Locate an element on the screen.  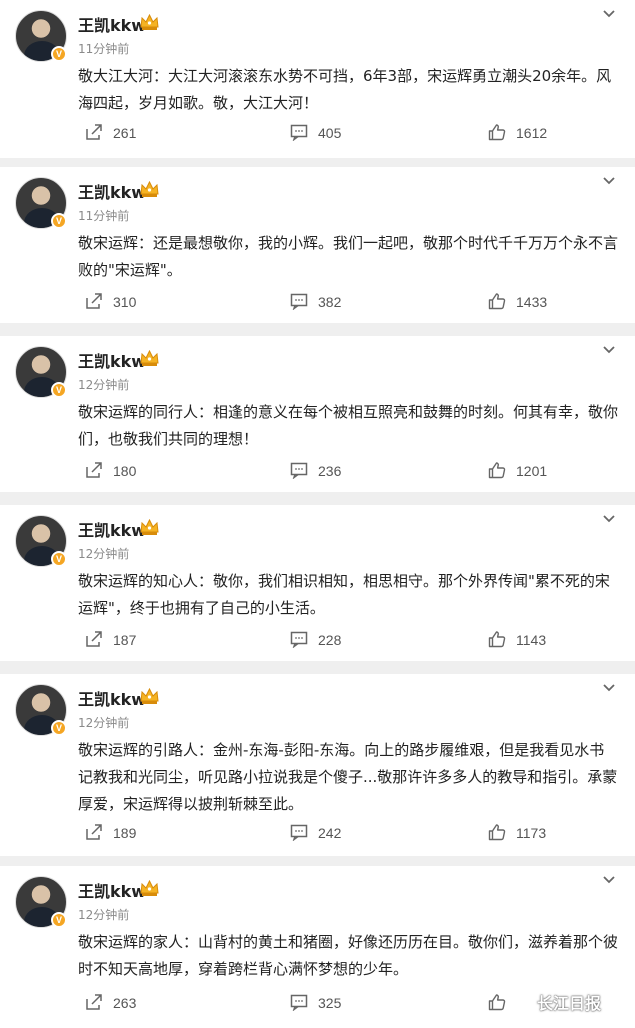
like-count: 1143 is located at coordinates (531, 640).